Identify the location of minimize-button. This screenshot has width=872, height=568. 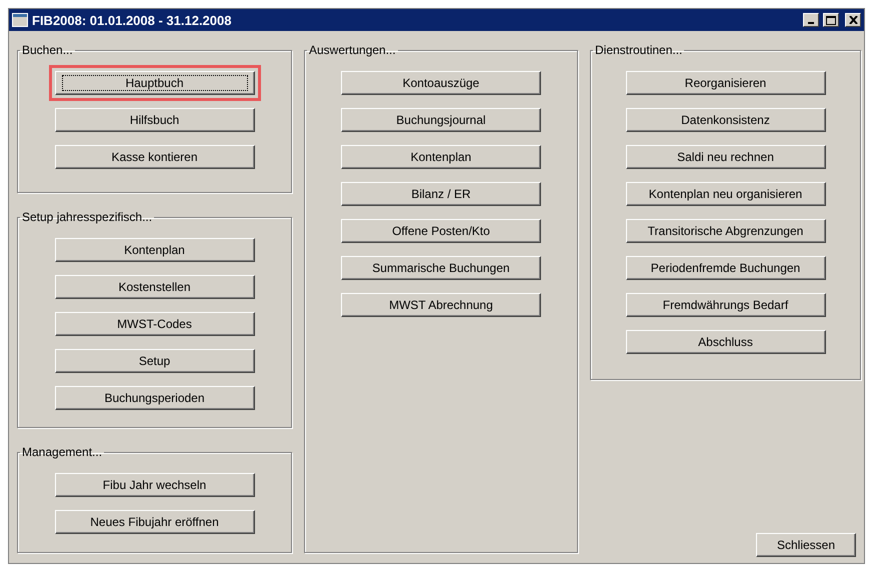
(811, 20).